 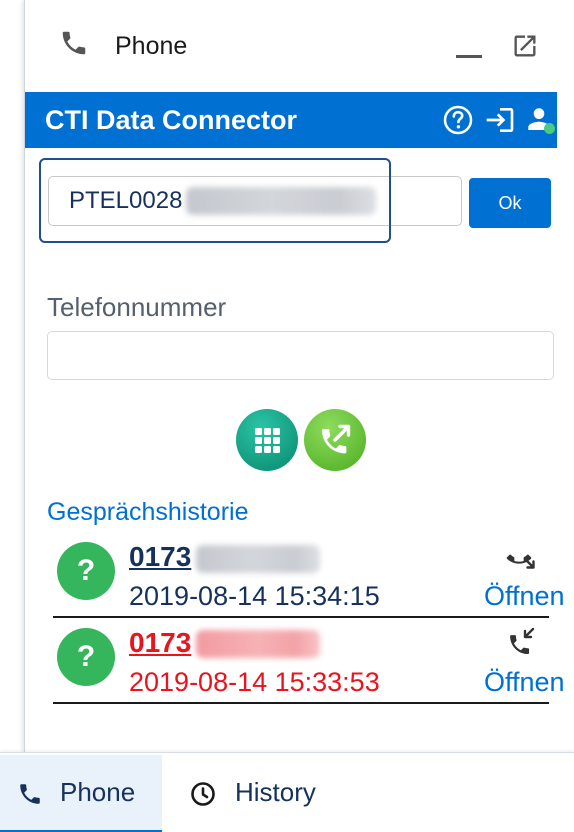 What do you see at coordinates (458, 120) in the screenshot?
I see `help-icon` at bounding box center [458, 120].